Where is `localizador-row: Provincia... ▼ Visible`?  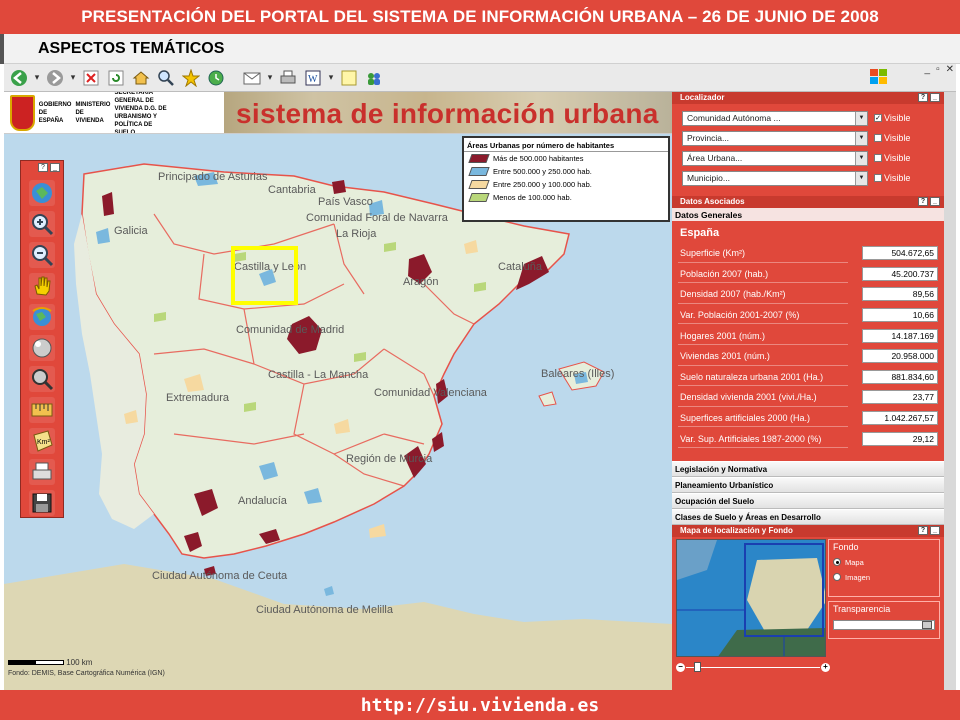
localizador-row: Provincia... ▼ Visible is located at coordinates (808, 138).